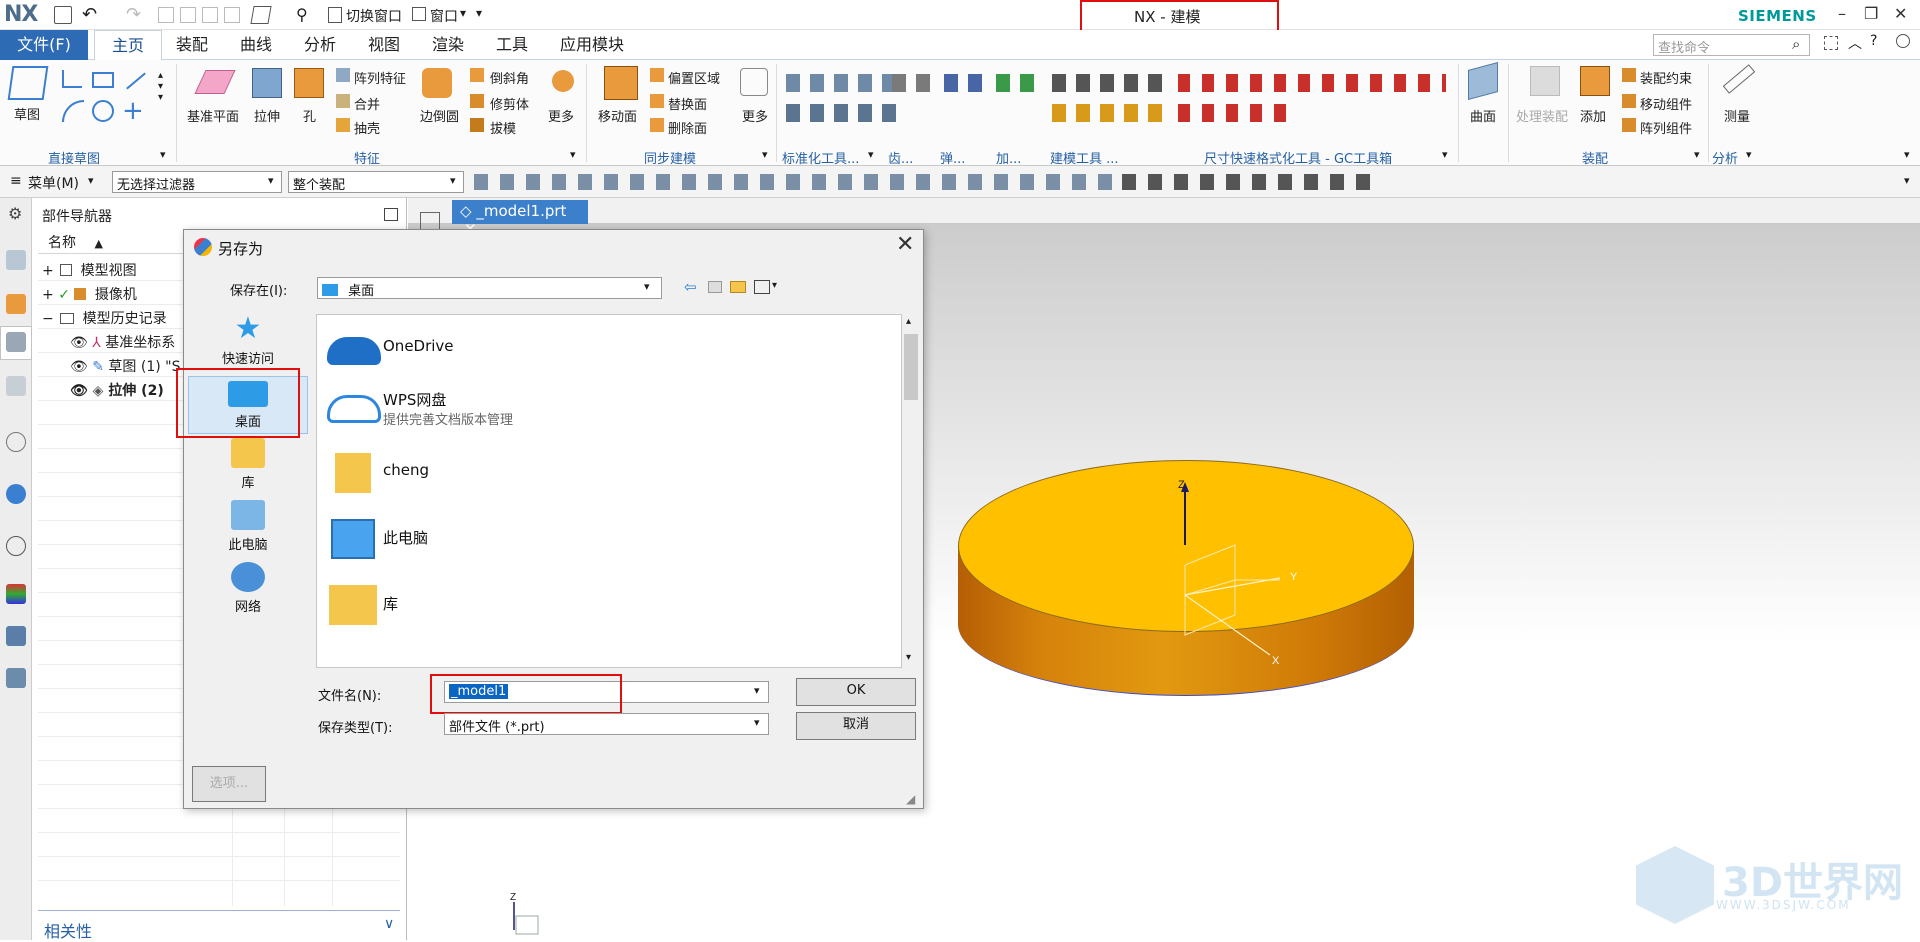 This screenshot has height=942, width=1920. Describe the element at coordinates (367, 127) in the screenshot. I see `shell-button: 抽壳` at that location.